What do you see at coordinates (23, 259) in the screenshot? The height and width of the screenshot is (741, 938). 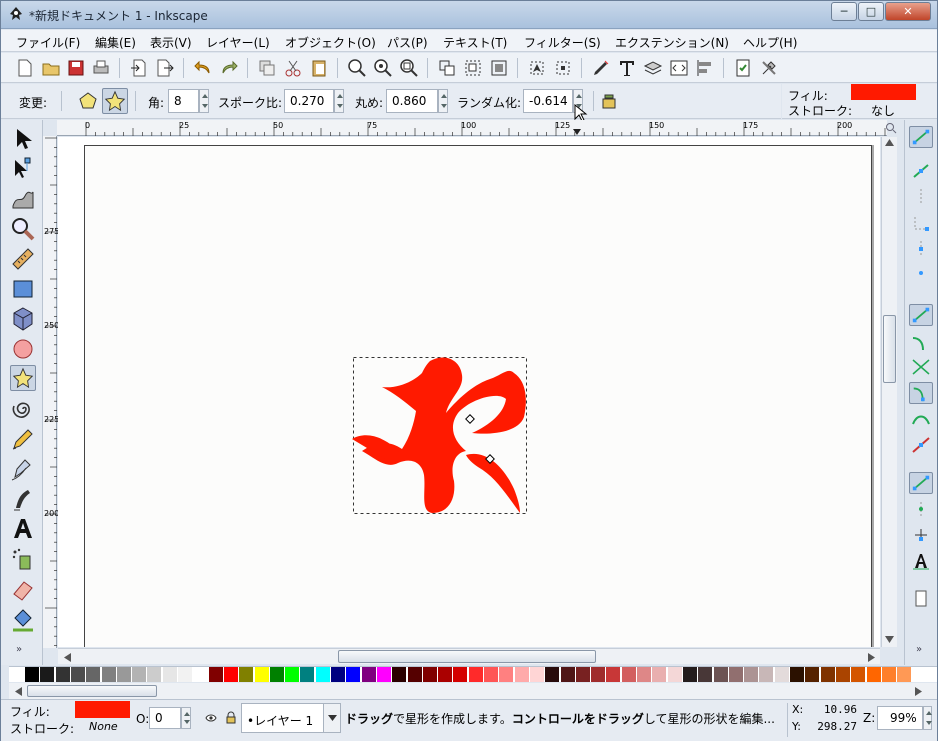 I see `measure-ruler-icon` at bounding box center [23, 259].